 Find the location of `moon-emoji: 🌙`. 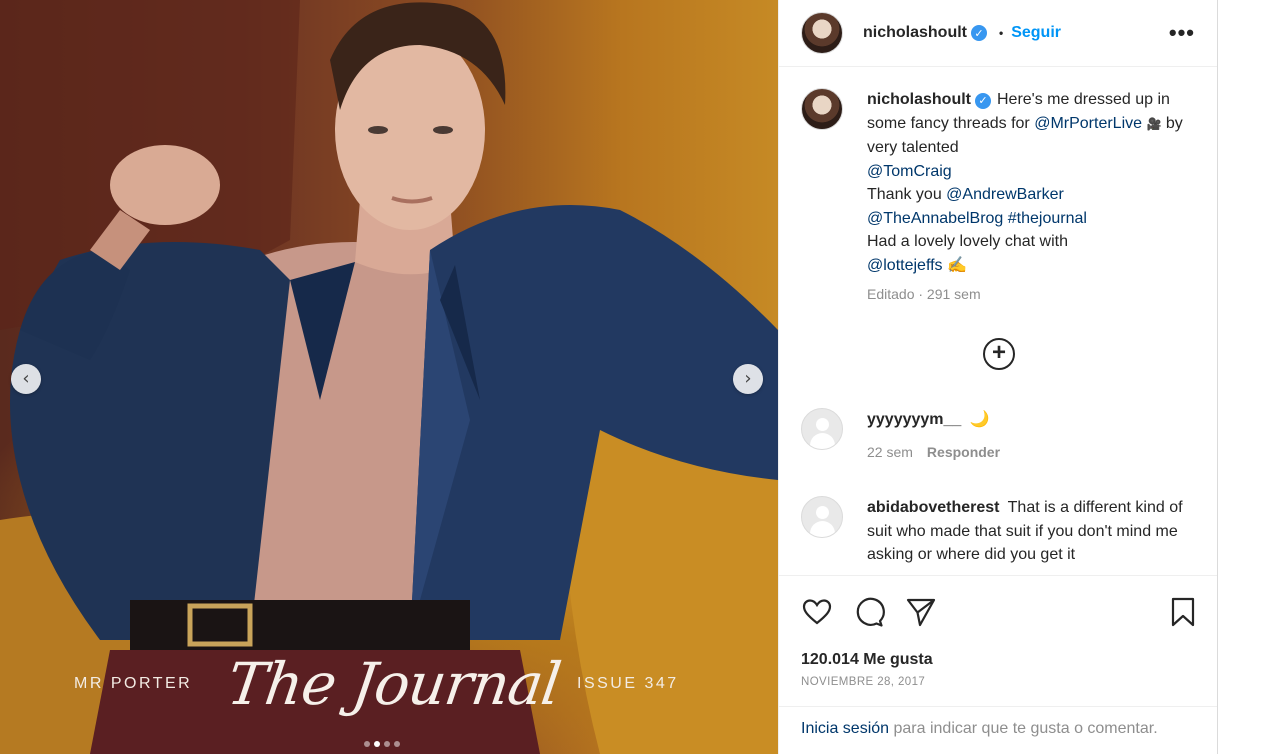

moon-emoji: 🌙 is located at coordinates (979, 419).